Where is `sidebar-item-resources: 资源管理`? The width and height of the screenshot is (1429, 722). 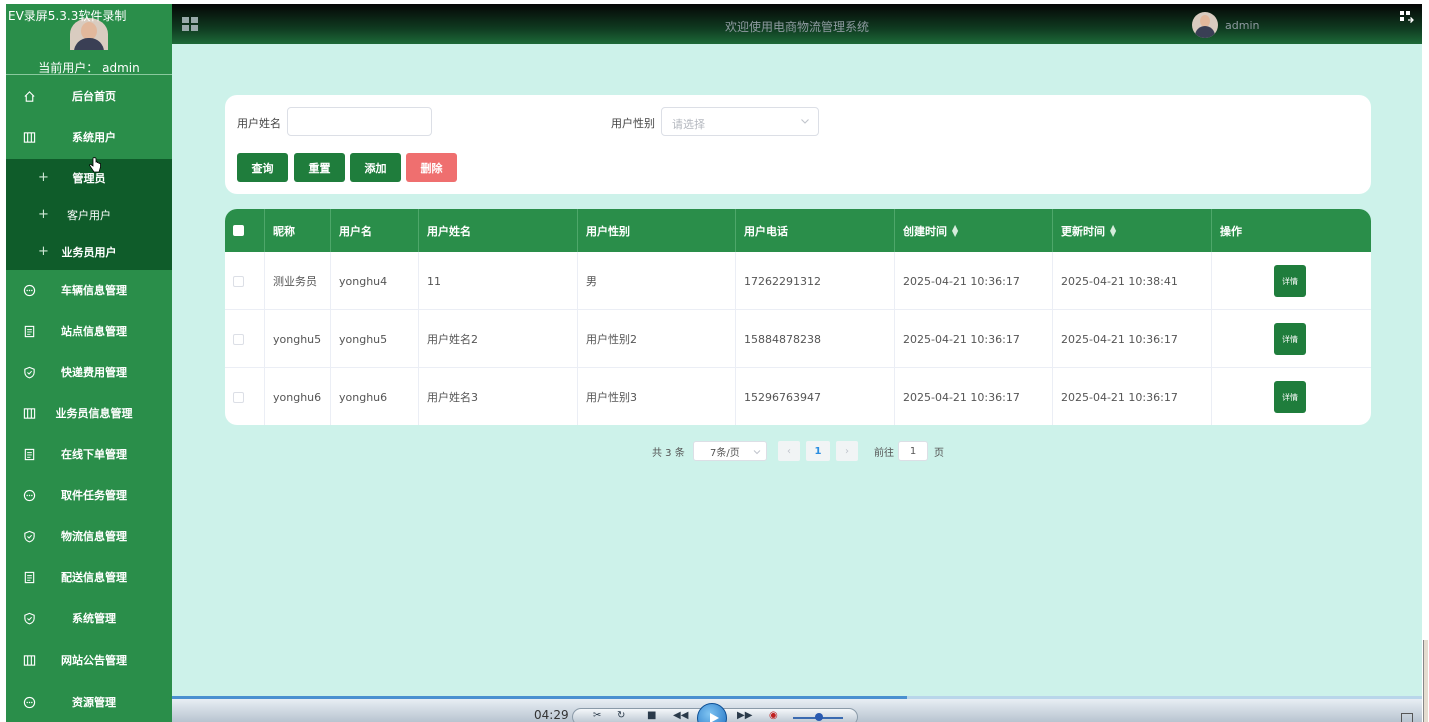
sidebar-item-resources: 资源管理 is located at coordinates (89, 702).